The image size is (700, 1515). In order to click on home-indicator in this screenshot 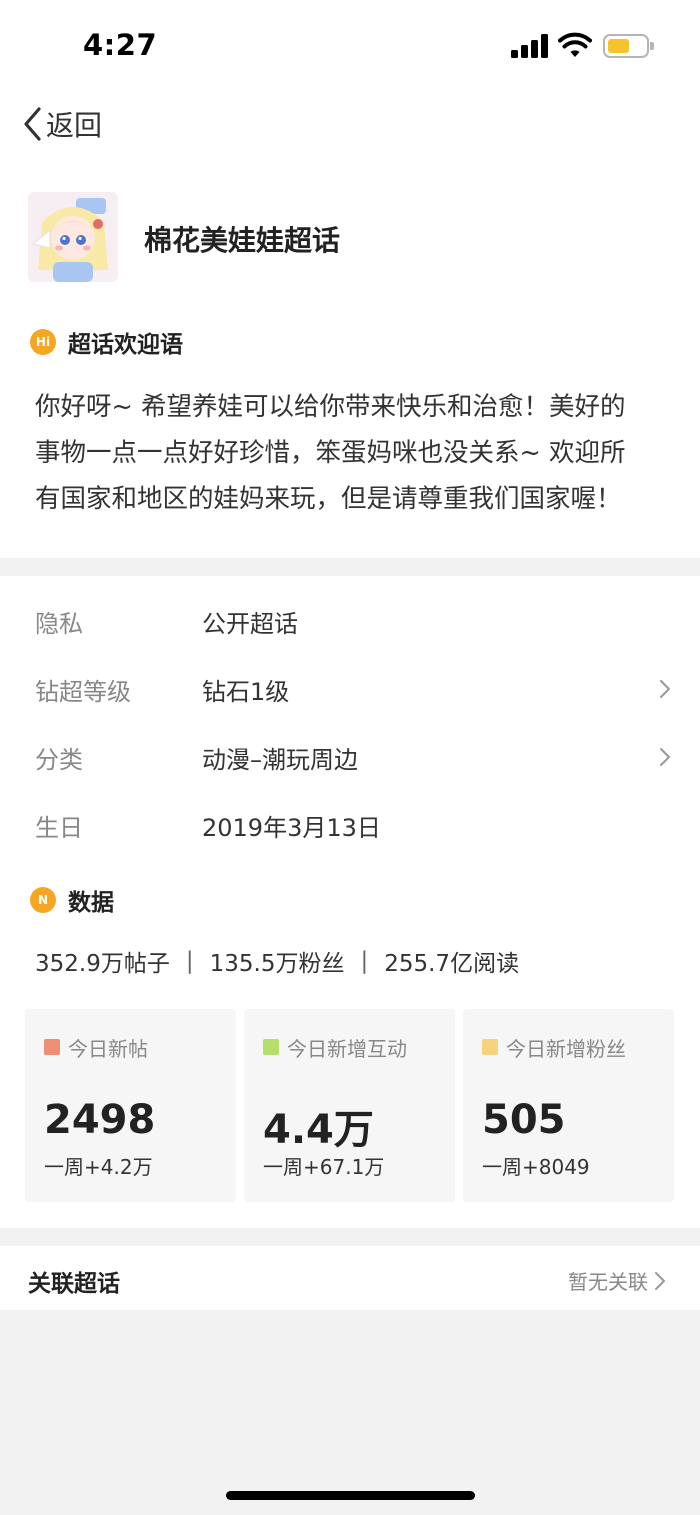, I will do `click(350, 1495)`.